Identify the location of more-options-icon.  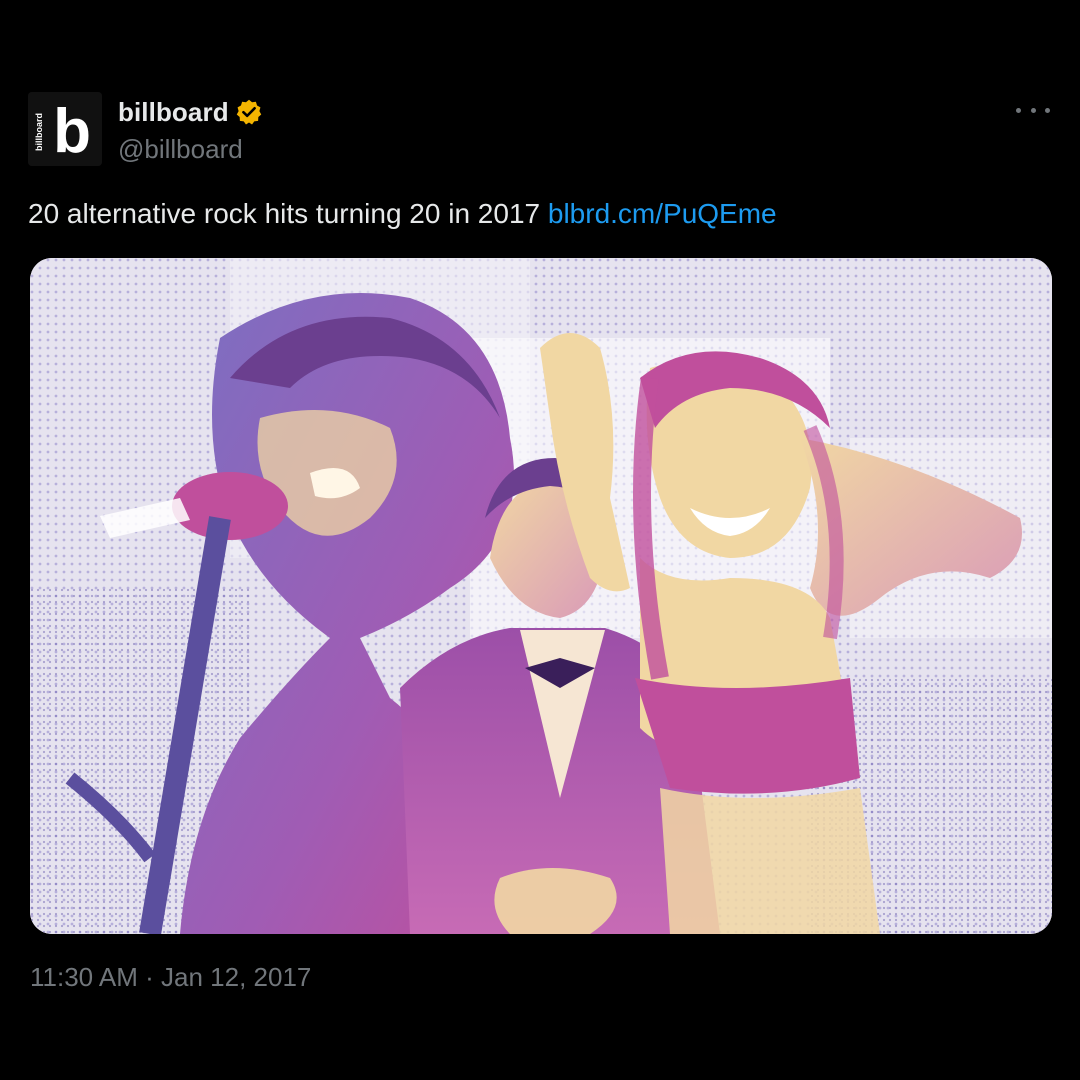
(1033, 110).